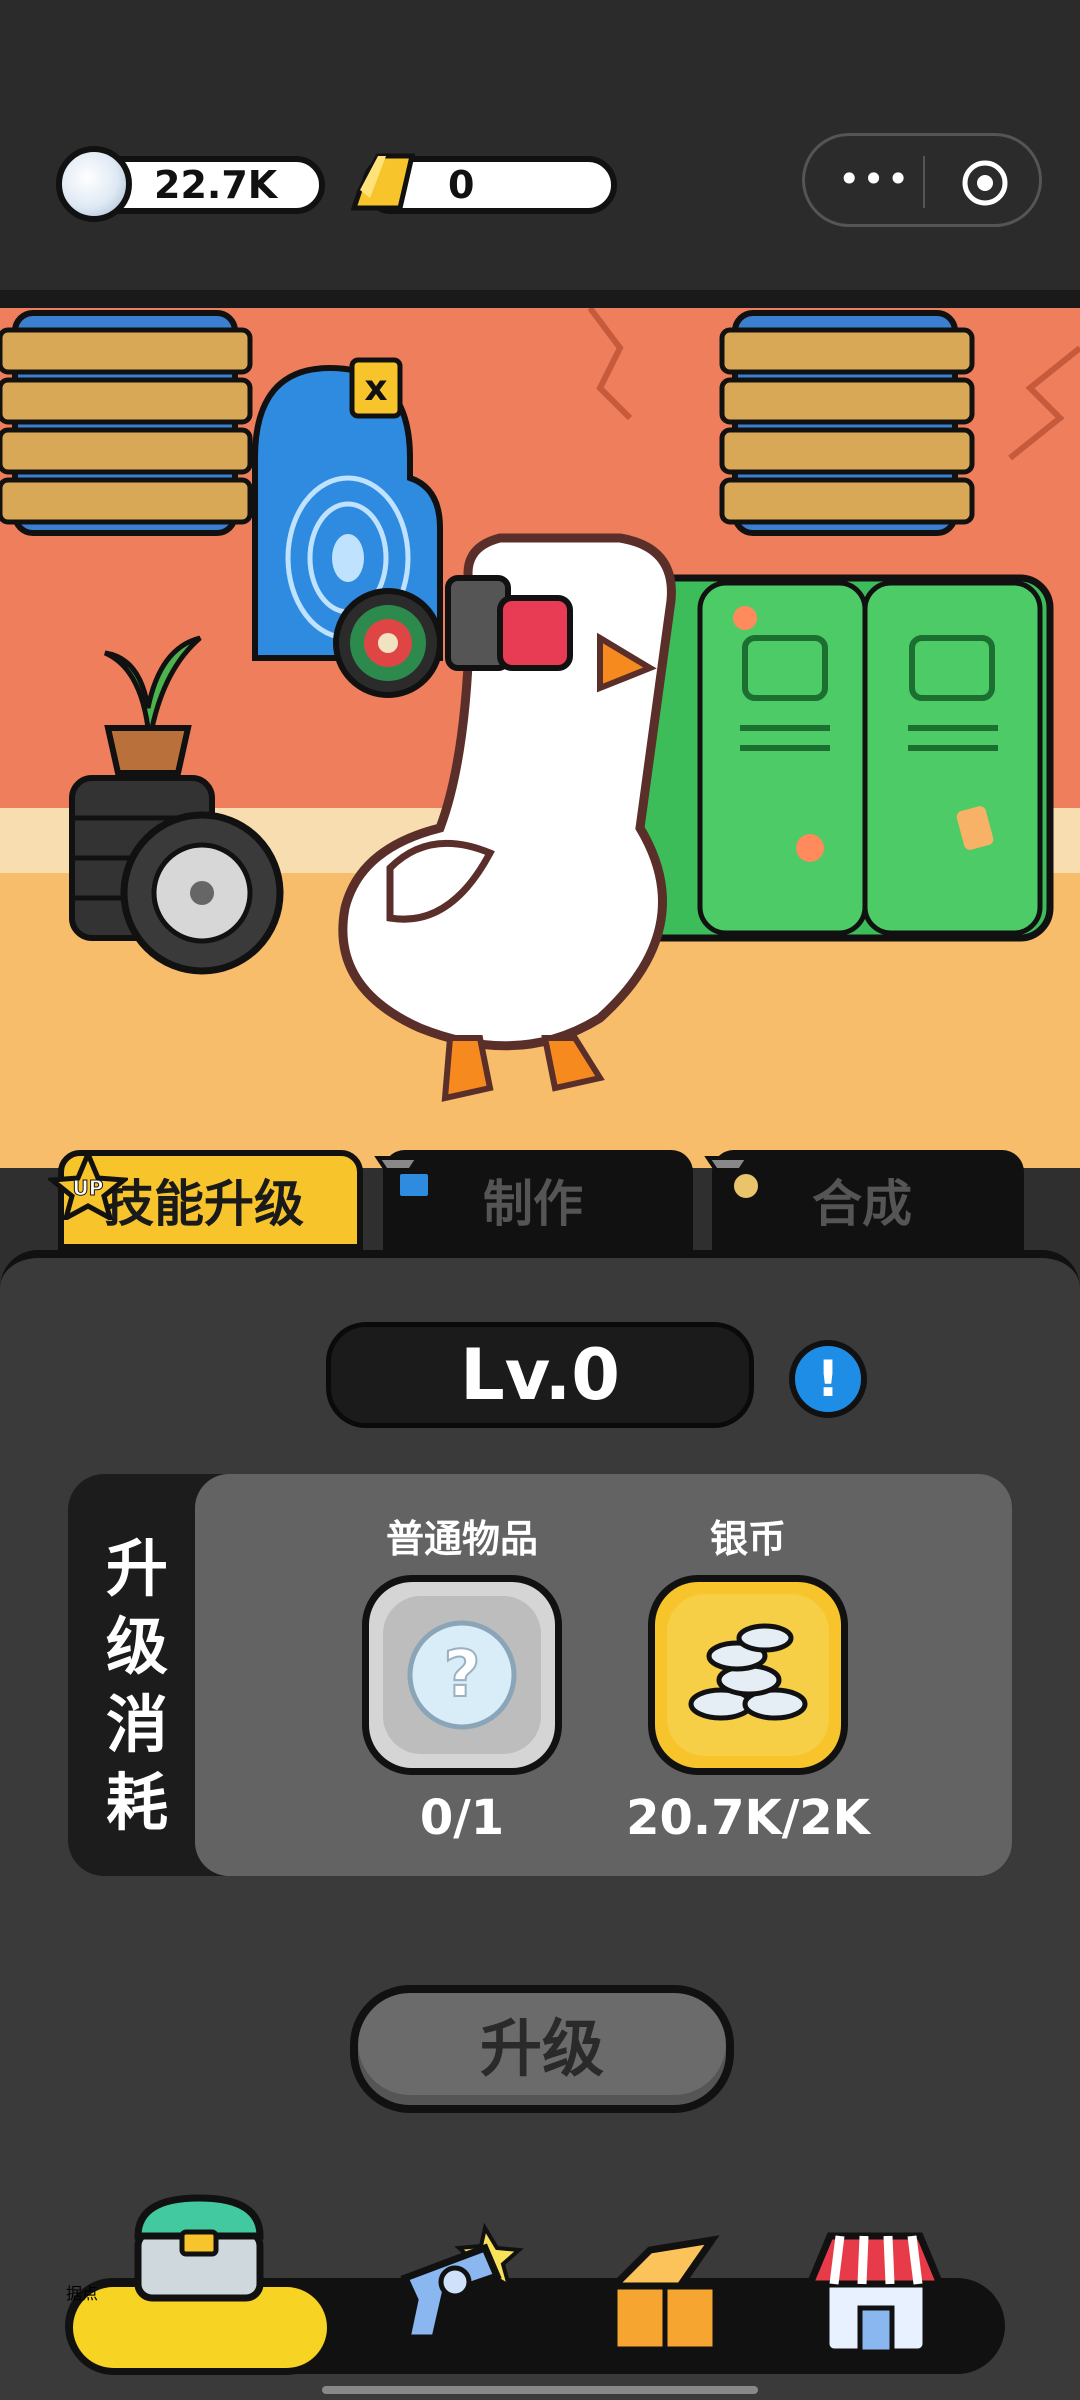 The height and width of the screenshot is (2400, 1080). Describe the element at coordinates (176, 875) in the screenshot. I see `tyre-stack` at that location.